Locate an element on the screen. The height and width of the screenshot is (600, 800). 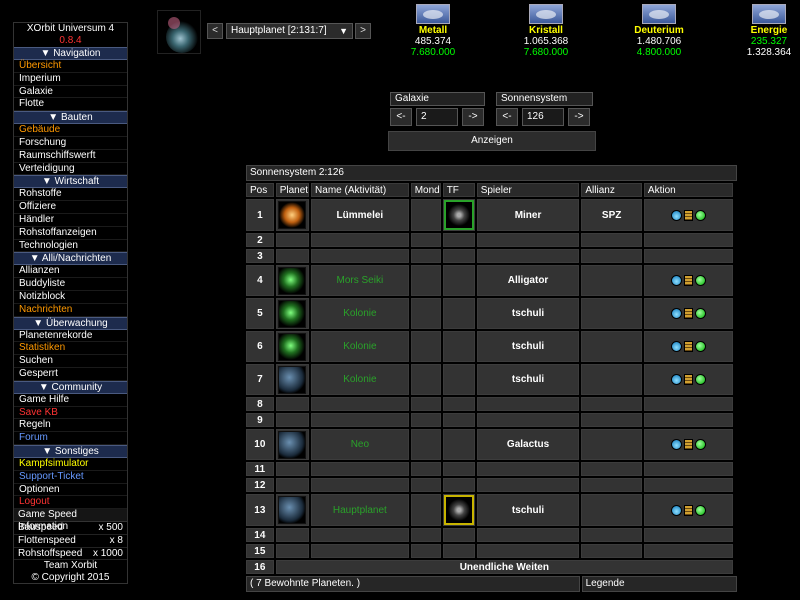
menu-item: Kampfsimulator is located at coordinates (70, 464).